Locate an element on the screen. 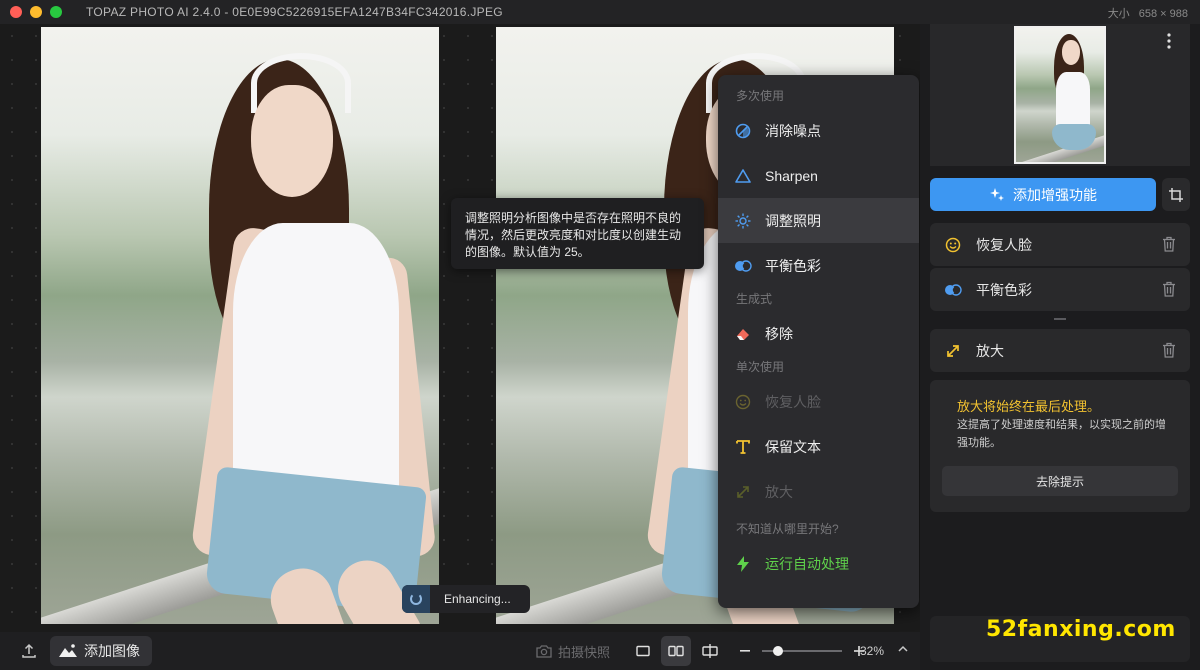 The width and height of the screenshot is (1200, 670). crop-icon is located at coordinates (1176, 194).